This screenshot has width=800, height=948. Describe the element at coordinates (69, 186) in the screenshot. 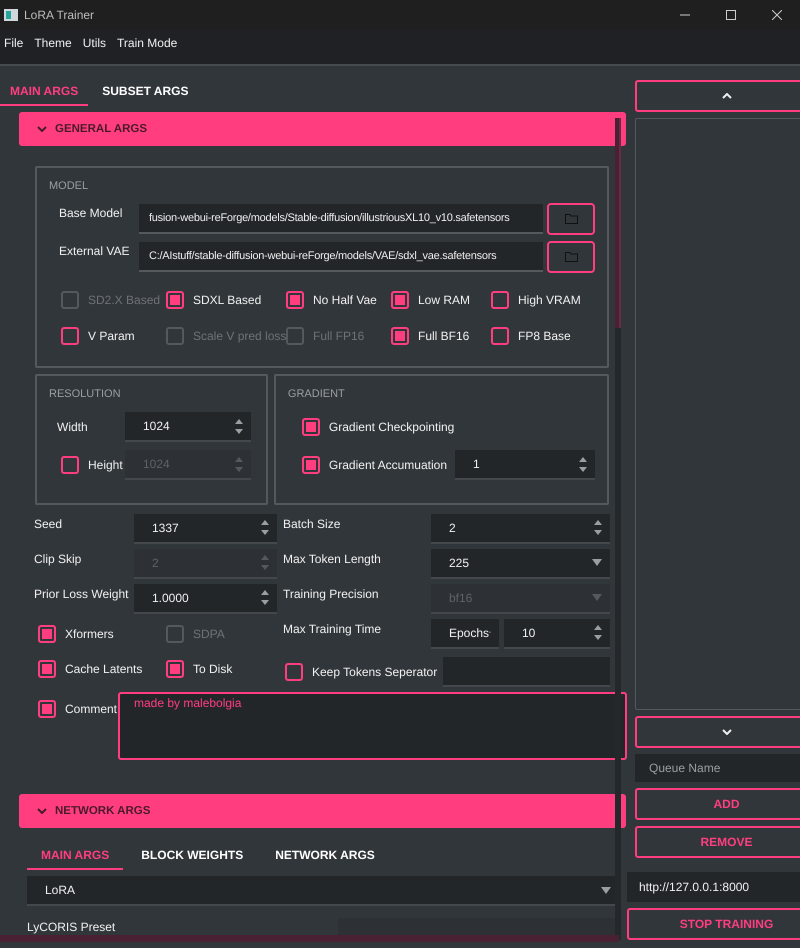

I see `group-title: MODEL` at that location.